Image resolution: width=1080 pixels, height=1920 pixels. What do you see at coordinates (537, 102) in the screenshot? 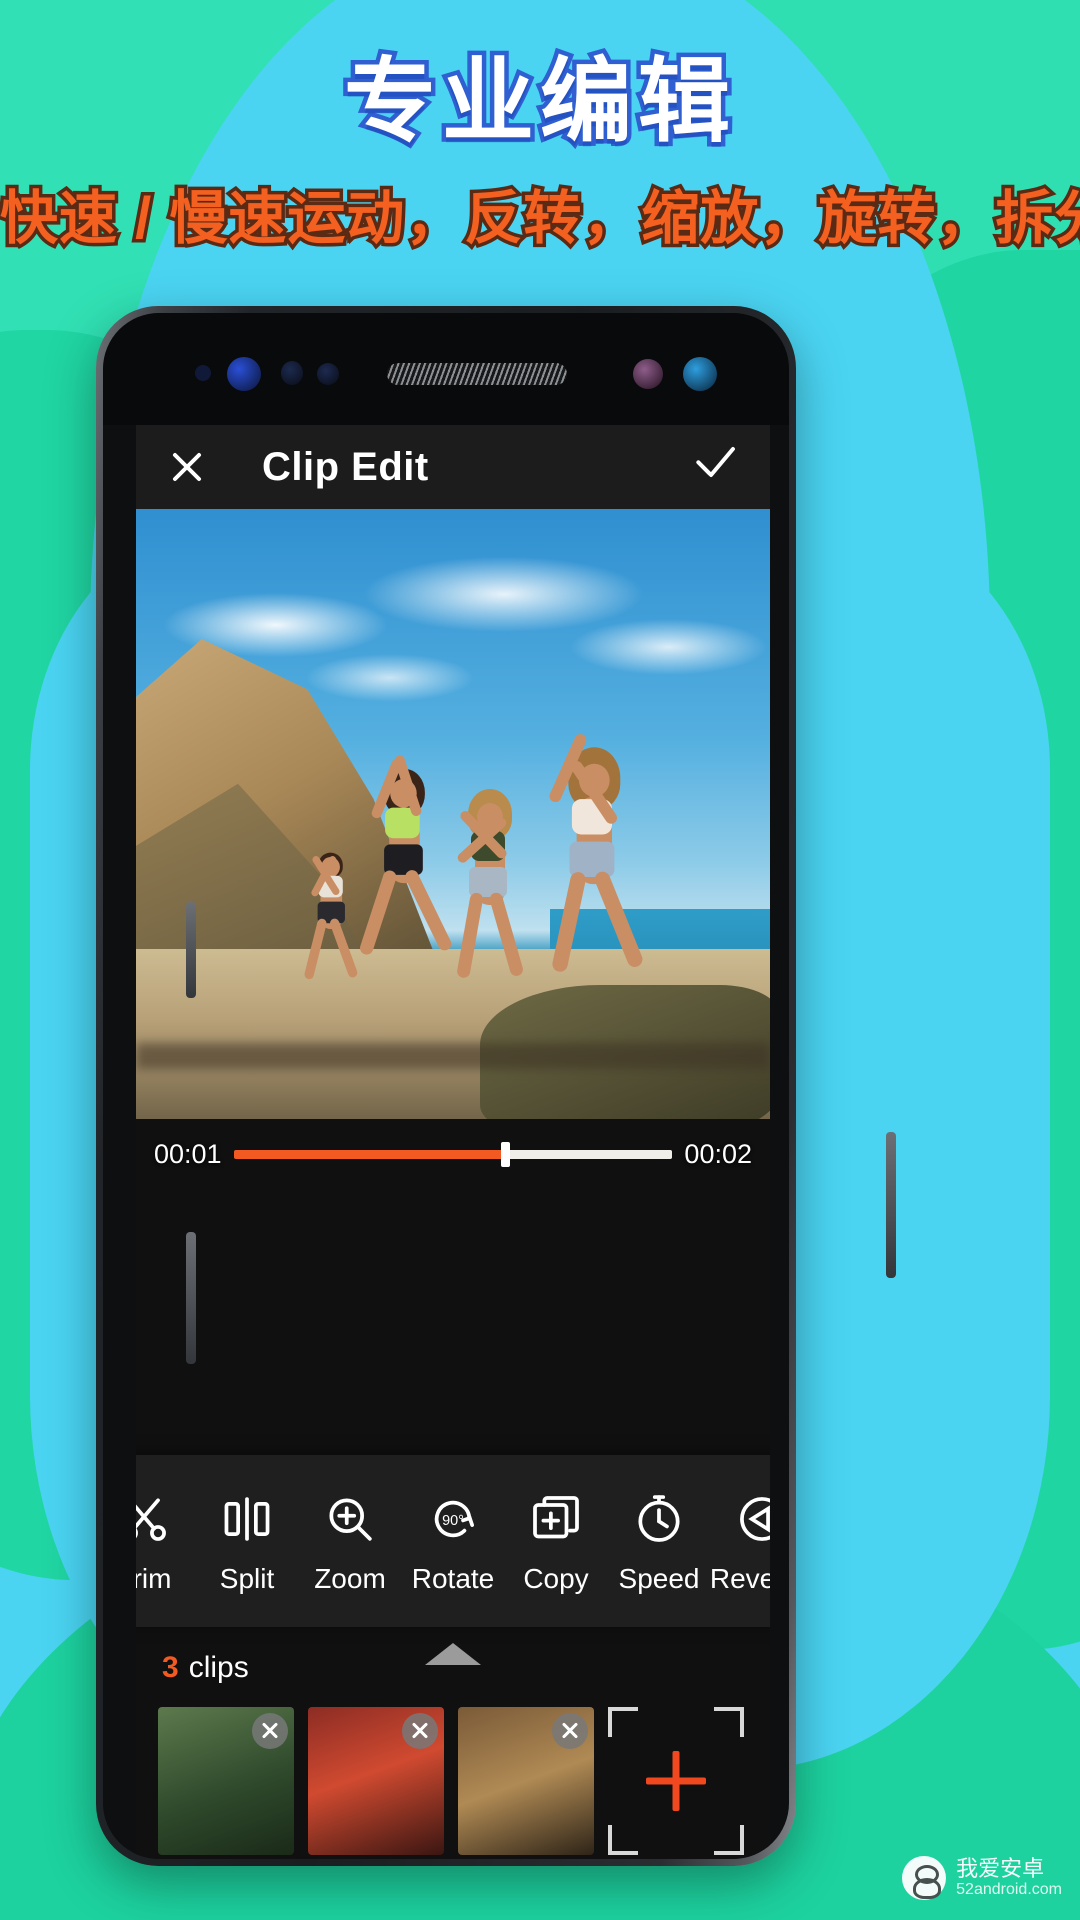
I see `promo-title: 专业编辑` at bounding box center [537, 102].